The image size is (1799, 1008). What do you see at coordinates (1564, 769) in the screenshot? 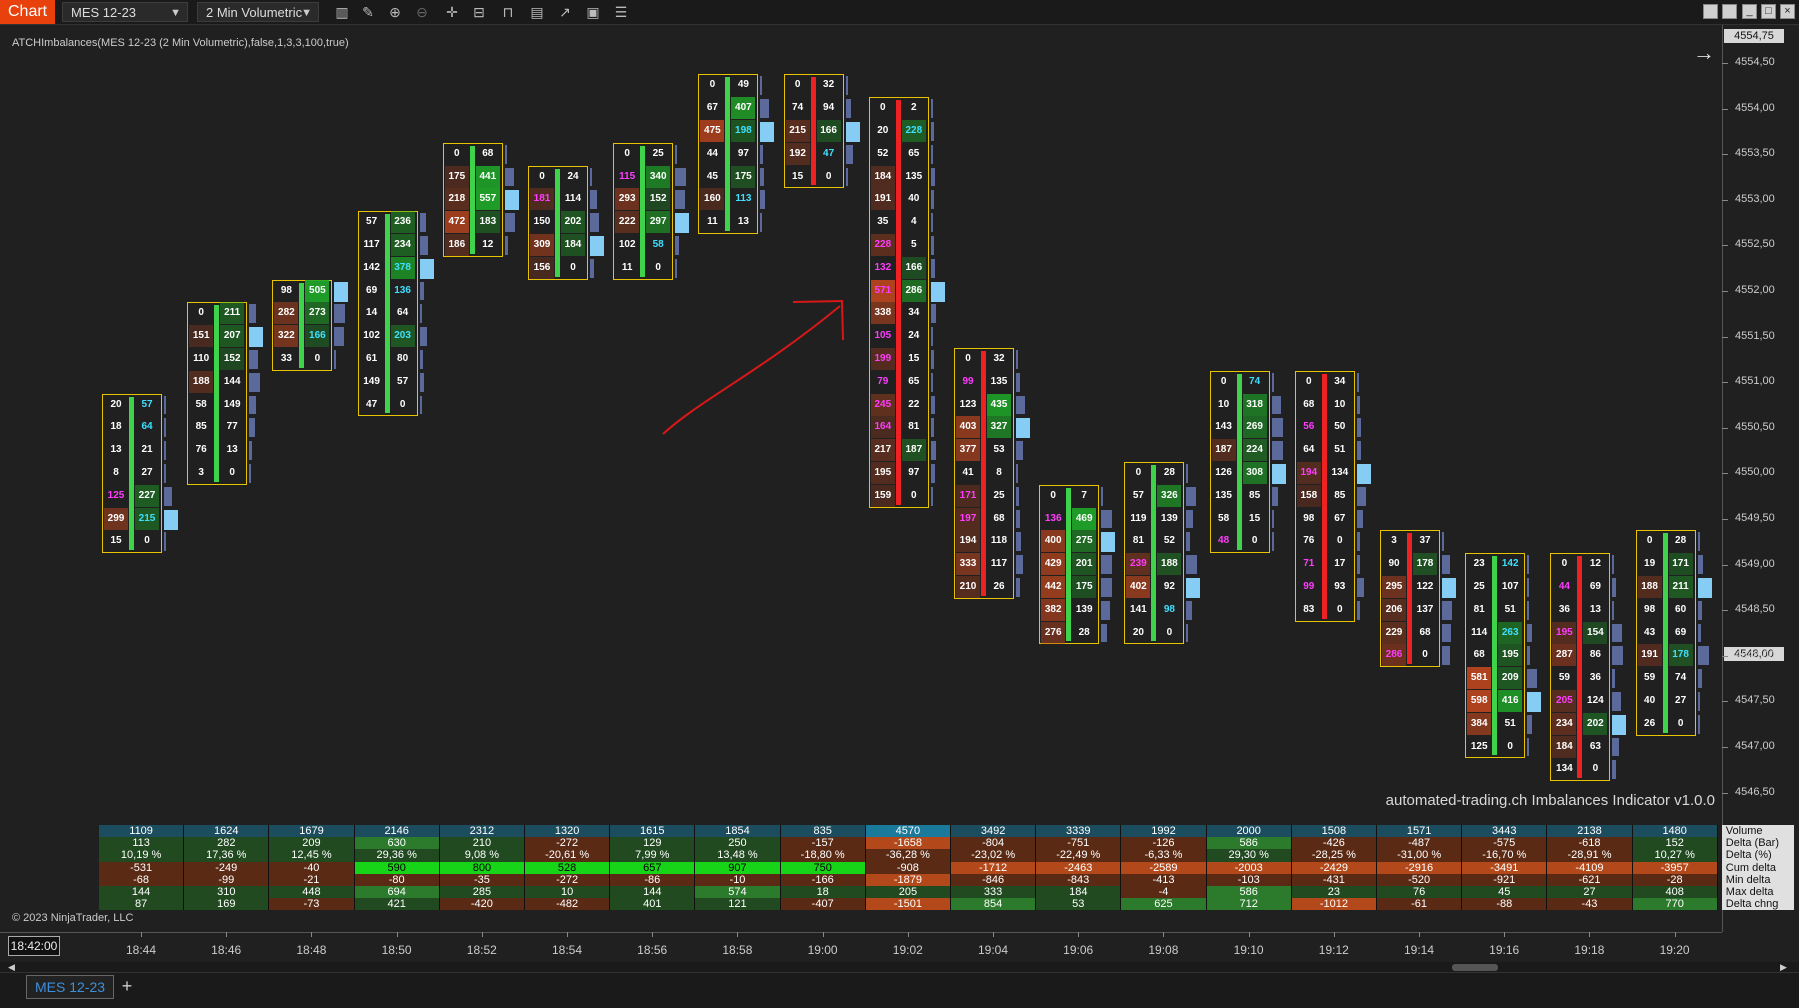
I see `bid-volume-cell: 134` at bounding box center [1564, 769].